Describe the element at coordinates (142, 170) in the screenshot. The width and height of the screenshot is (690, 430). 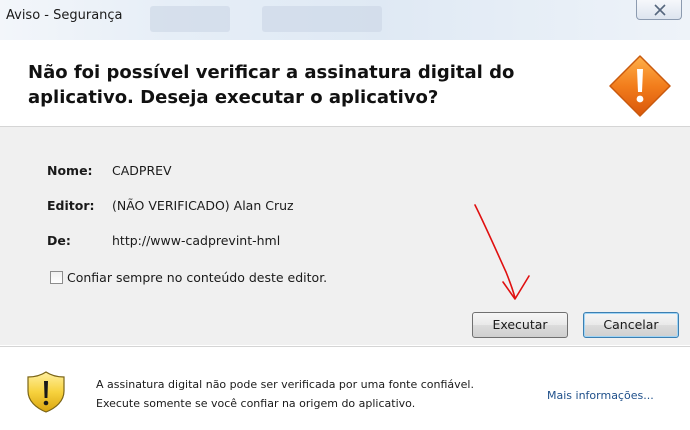
I see `name-value: CADPREV` at that location.